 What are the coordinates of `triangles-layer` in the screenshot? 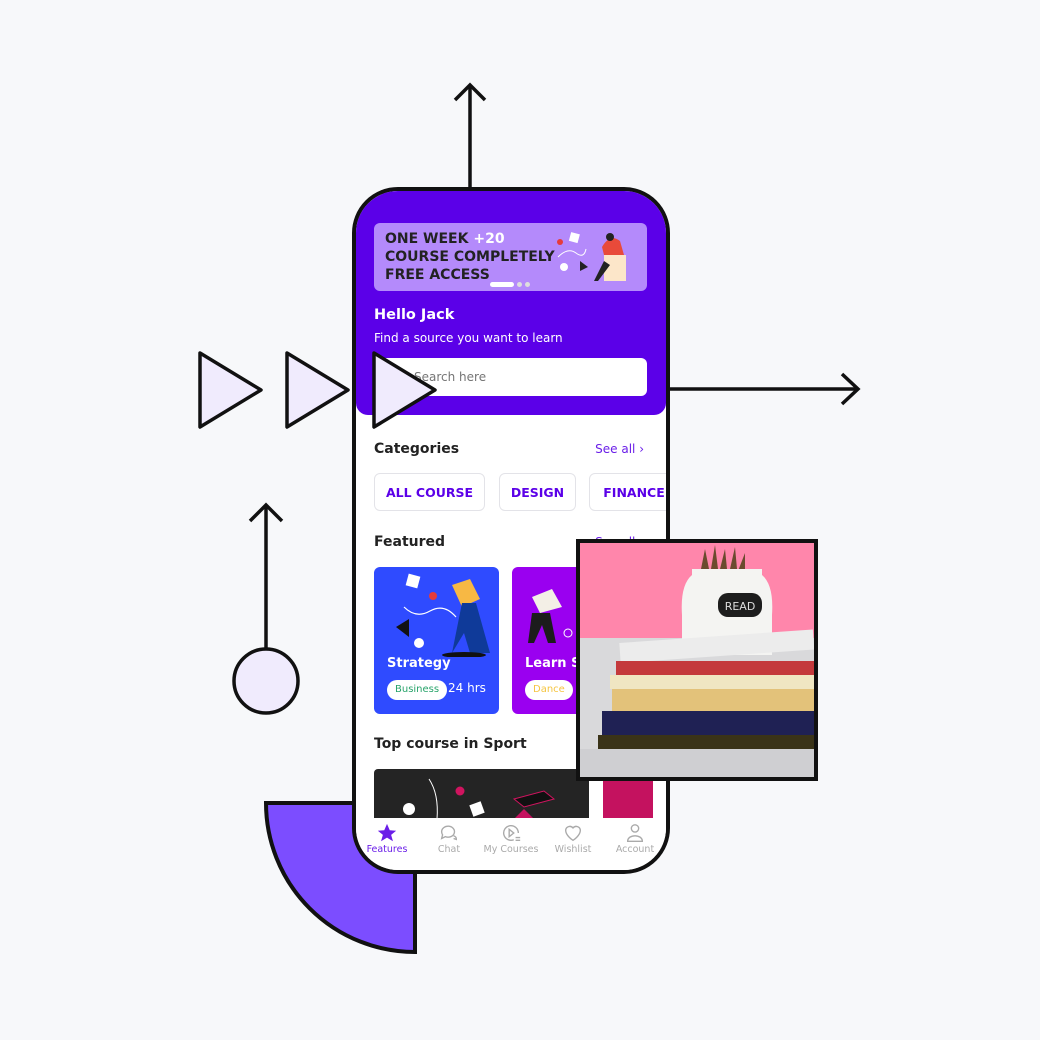 It's located at (317, 390).